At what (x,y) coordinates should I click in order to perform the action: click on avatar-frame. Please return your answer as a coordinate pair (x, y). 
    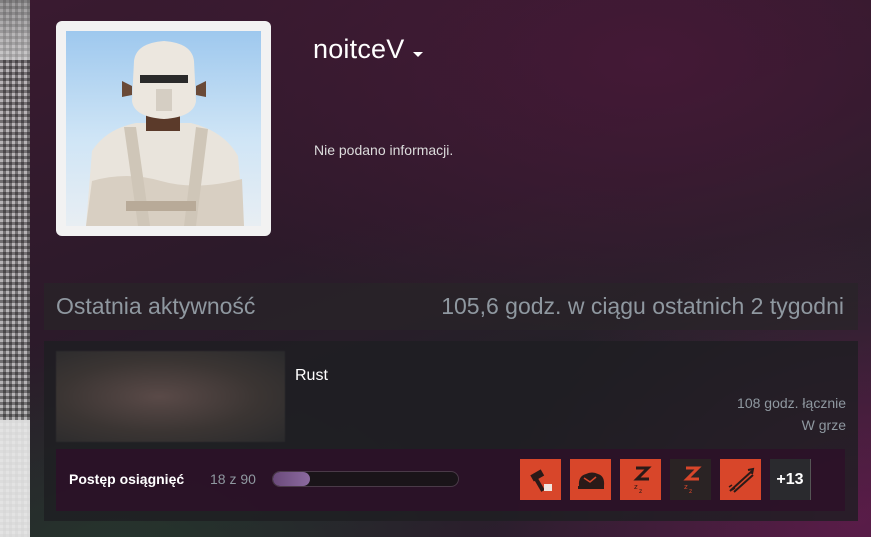
    Looking at the image, I should click on (163, 128).